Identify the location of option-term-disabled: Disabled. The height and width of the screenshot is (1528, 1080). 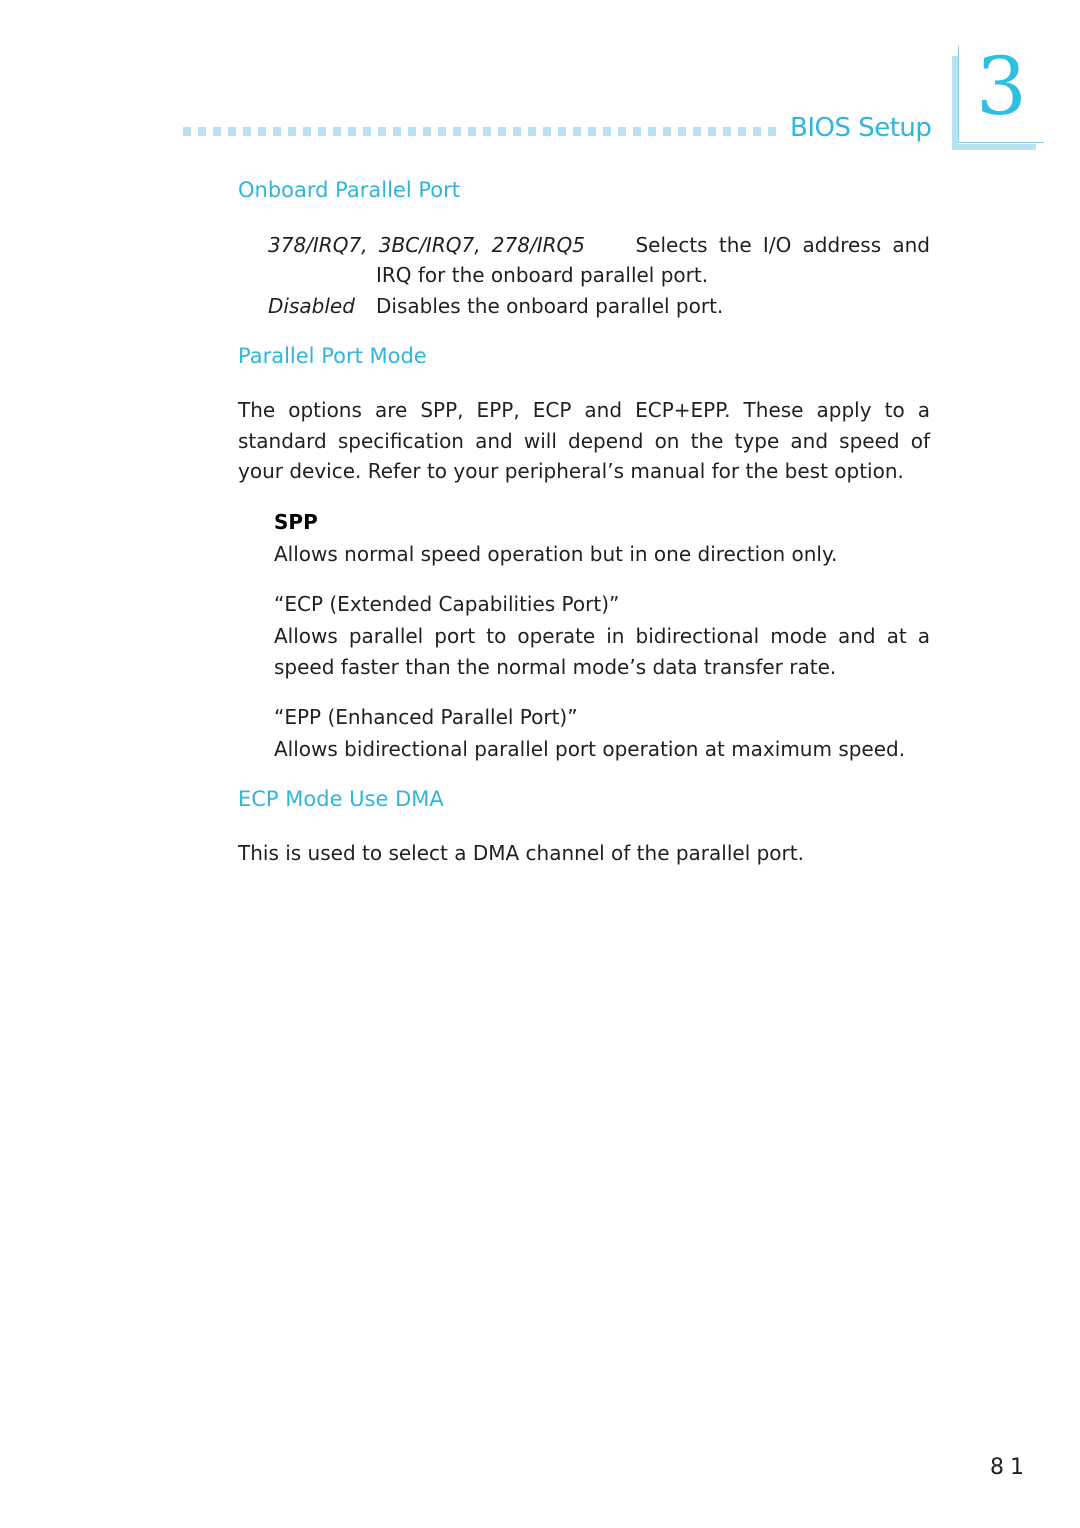
(311, 306).